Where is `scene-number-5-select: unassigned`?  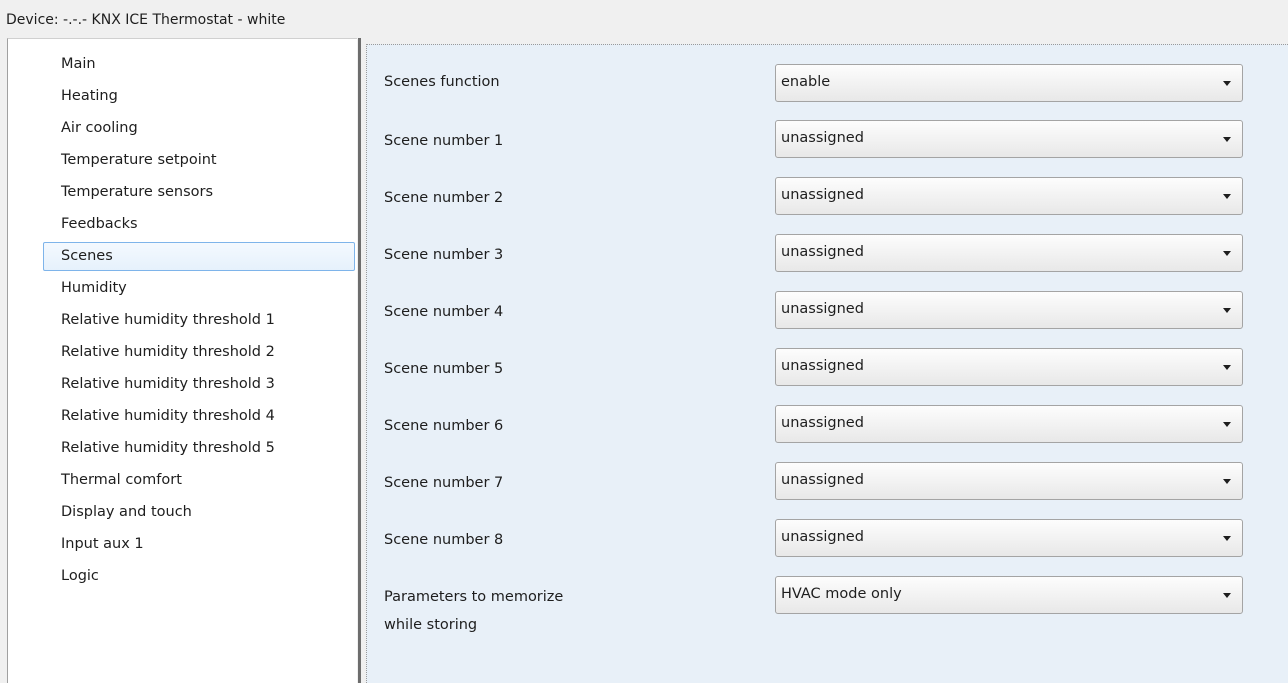 scene-number-5-select: unassigned is located at coordinates (1009, 367).